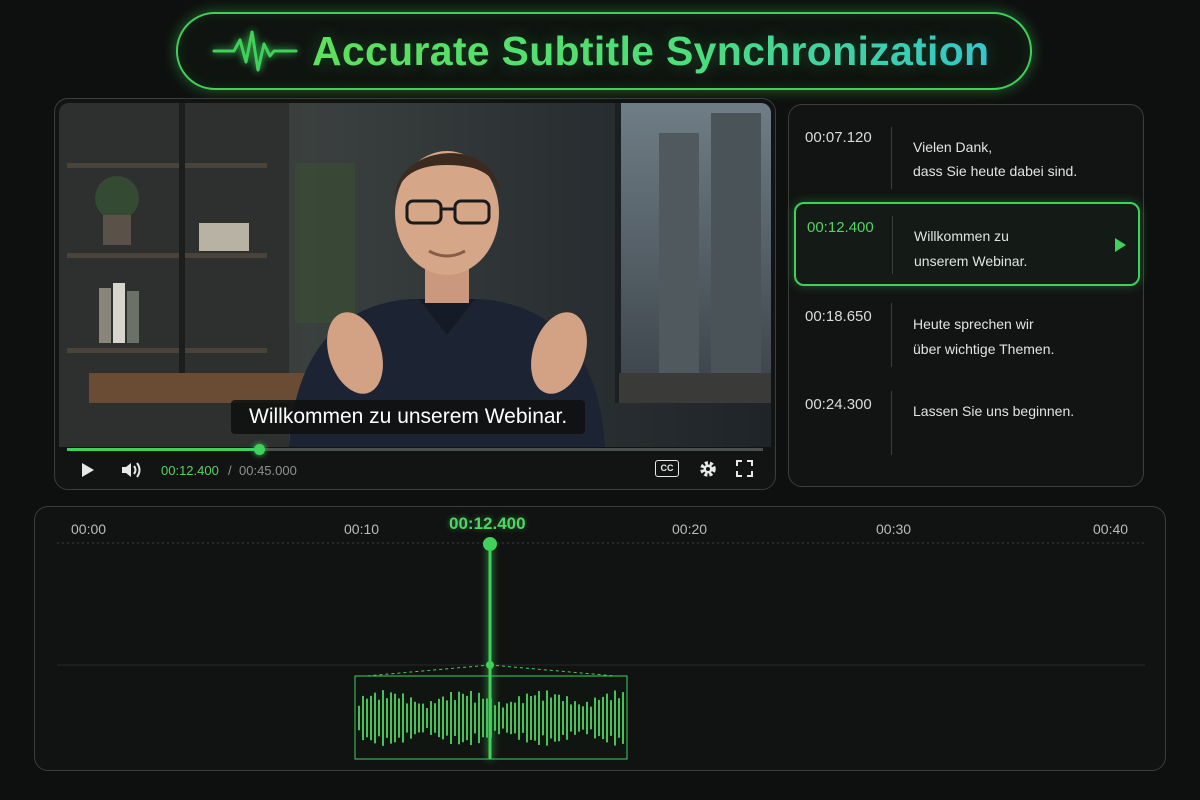 The width and height of the screenshot is (1200, 800). What do you see at coordinates (255, 51) in the screenshot?
I see `waveform-pulse-icon` at bounding box center [255, 51].